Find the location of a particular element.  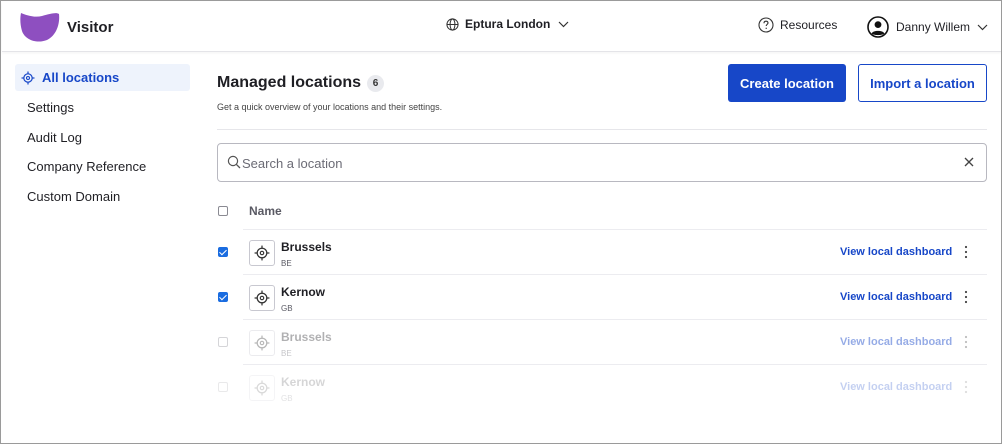

site-name: Eptura London is located at coordinates (508, 24).